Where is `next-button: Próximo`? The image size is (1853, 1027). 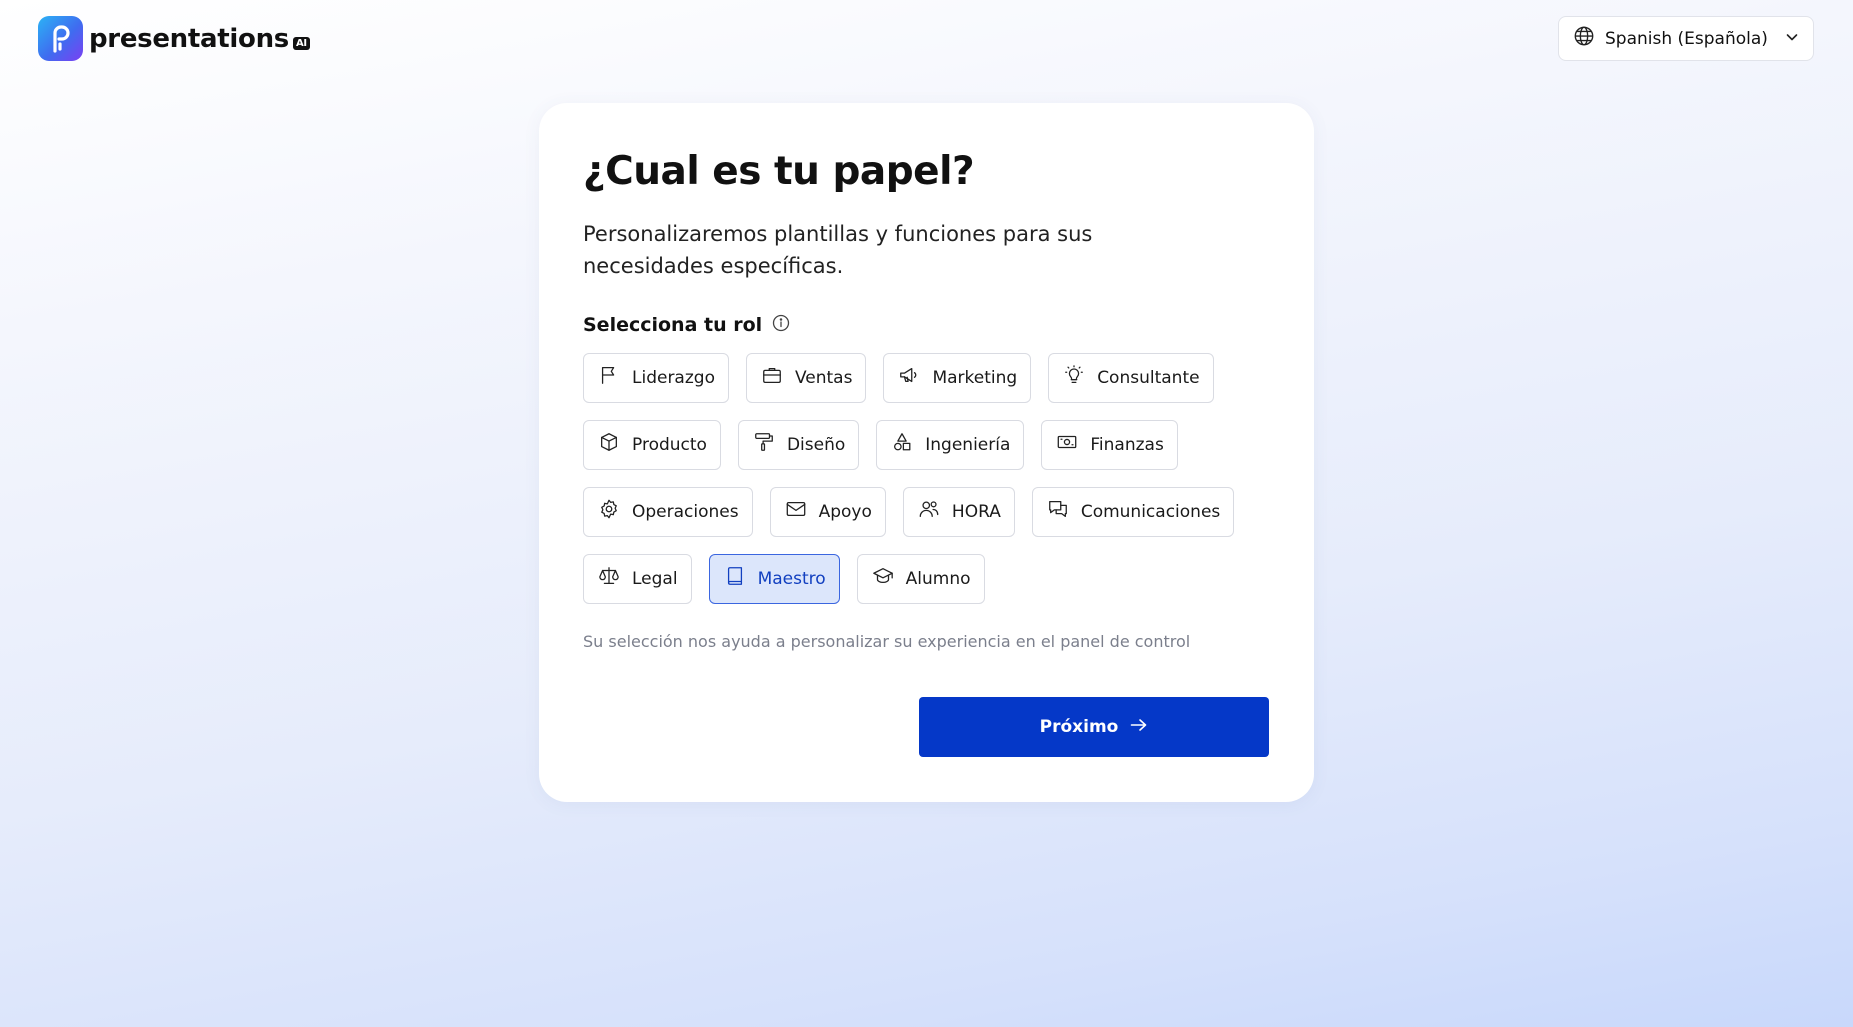
next-button: Próximo is located at coordinates (1094, 727).